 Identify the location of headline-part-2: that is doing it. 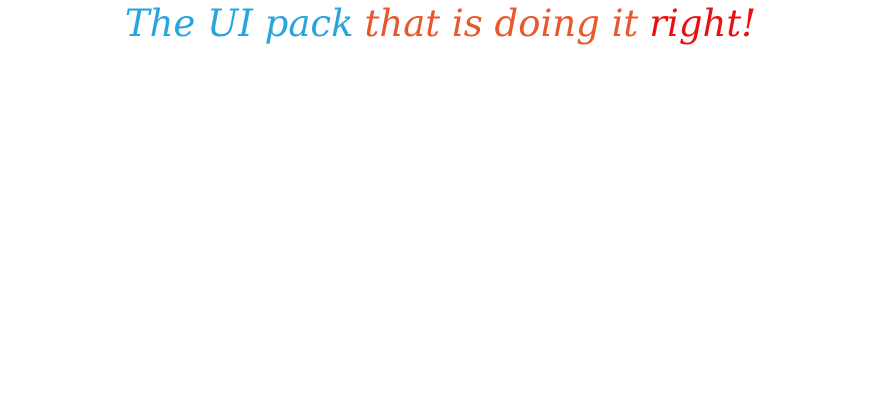
(501, 23).